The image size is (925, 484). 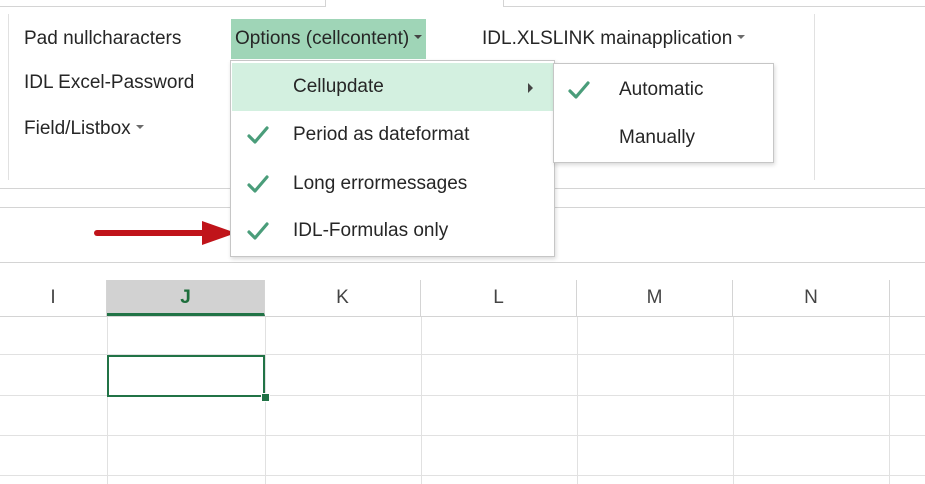 I want to click on submenu-item-label: Automatic, so click(x=661, y=89).